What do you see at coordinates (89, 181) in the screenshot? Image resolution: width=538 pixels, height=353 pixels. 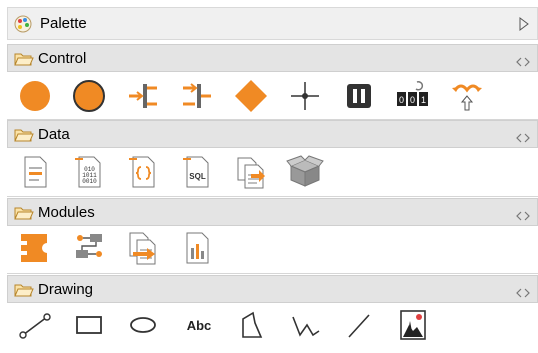 I see `svg-text: 0010` at bounding box center [89, 181].